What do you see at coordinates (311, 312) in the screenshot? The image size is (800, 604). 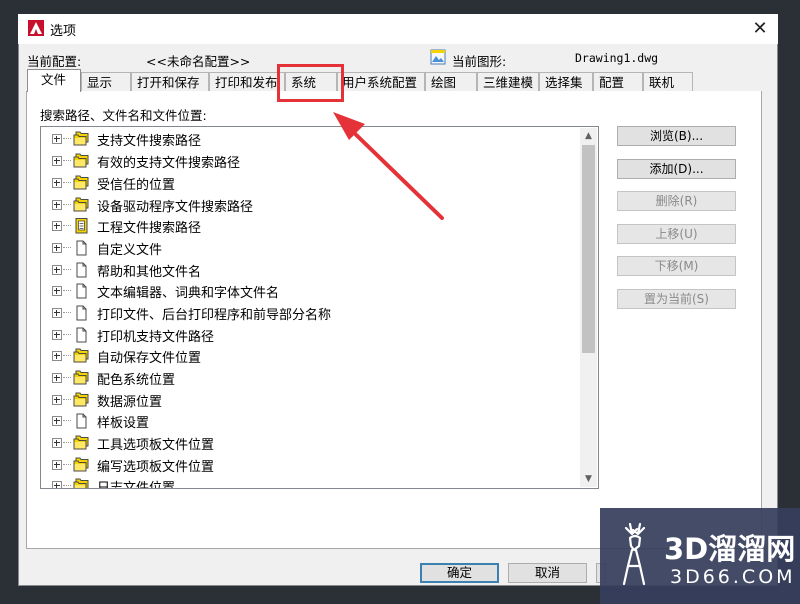 I see `tree-item-print-file-names: 打印文件、后台打印程序和前导部分名称` at bounding box center [311, 312].